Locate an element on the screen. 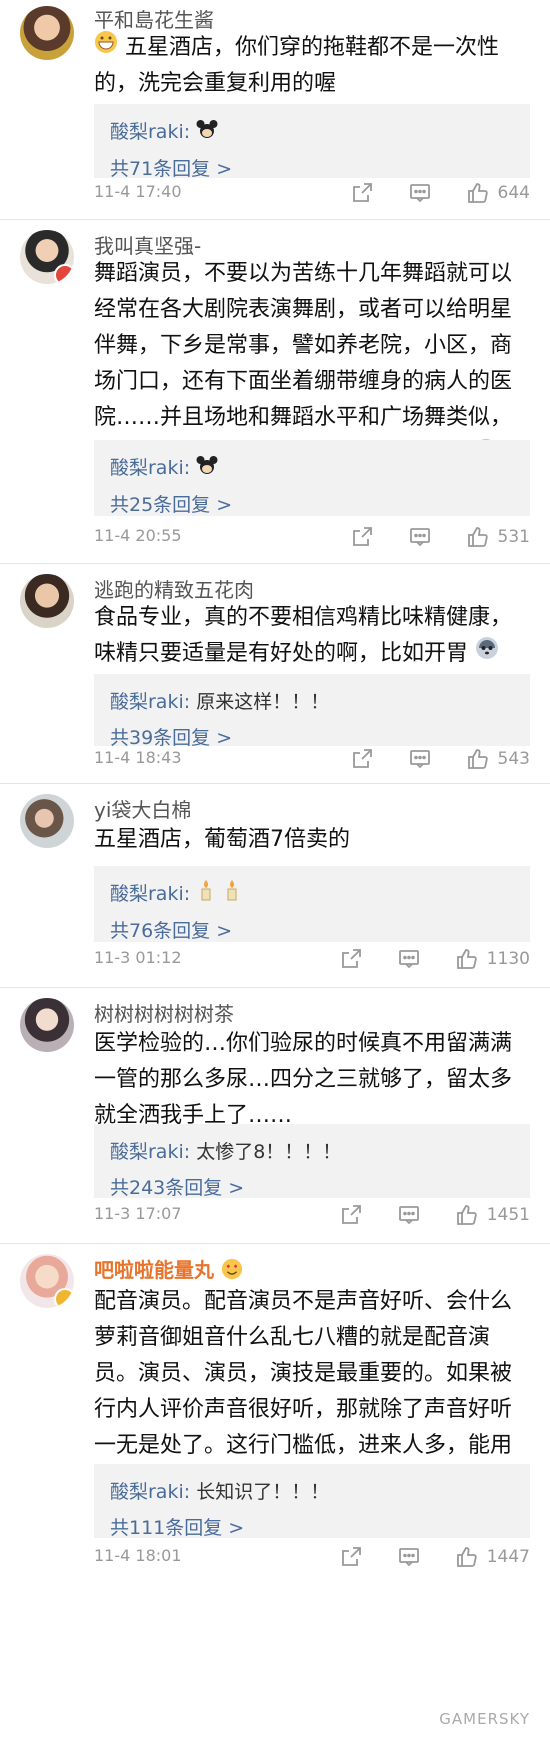 The height and width of the screenshot is (1746, 550). like-button: 644 is located at coordinates (498, 193).